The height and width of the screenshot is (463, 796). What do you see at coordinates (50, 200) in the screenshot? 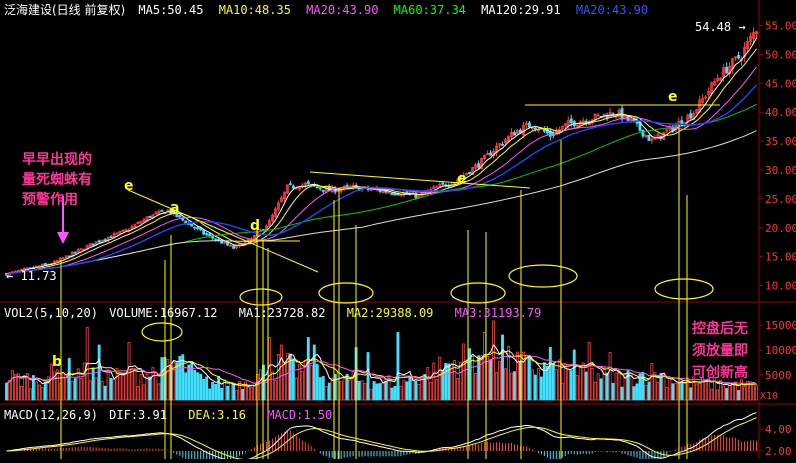
I see `note-left-line-3: 预警作用` at bounding box center [50, 200].